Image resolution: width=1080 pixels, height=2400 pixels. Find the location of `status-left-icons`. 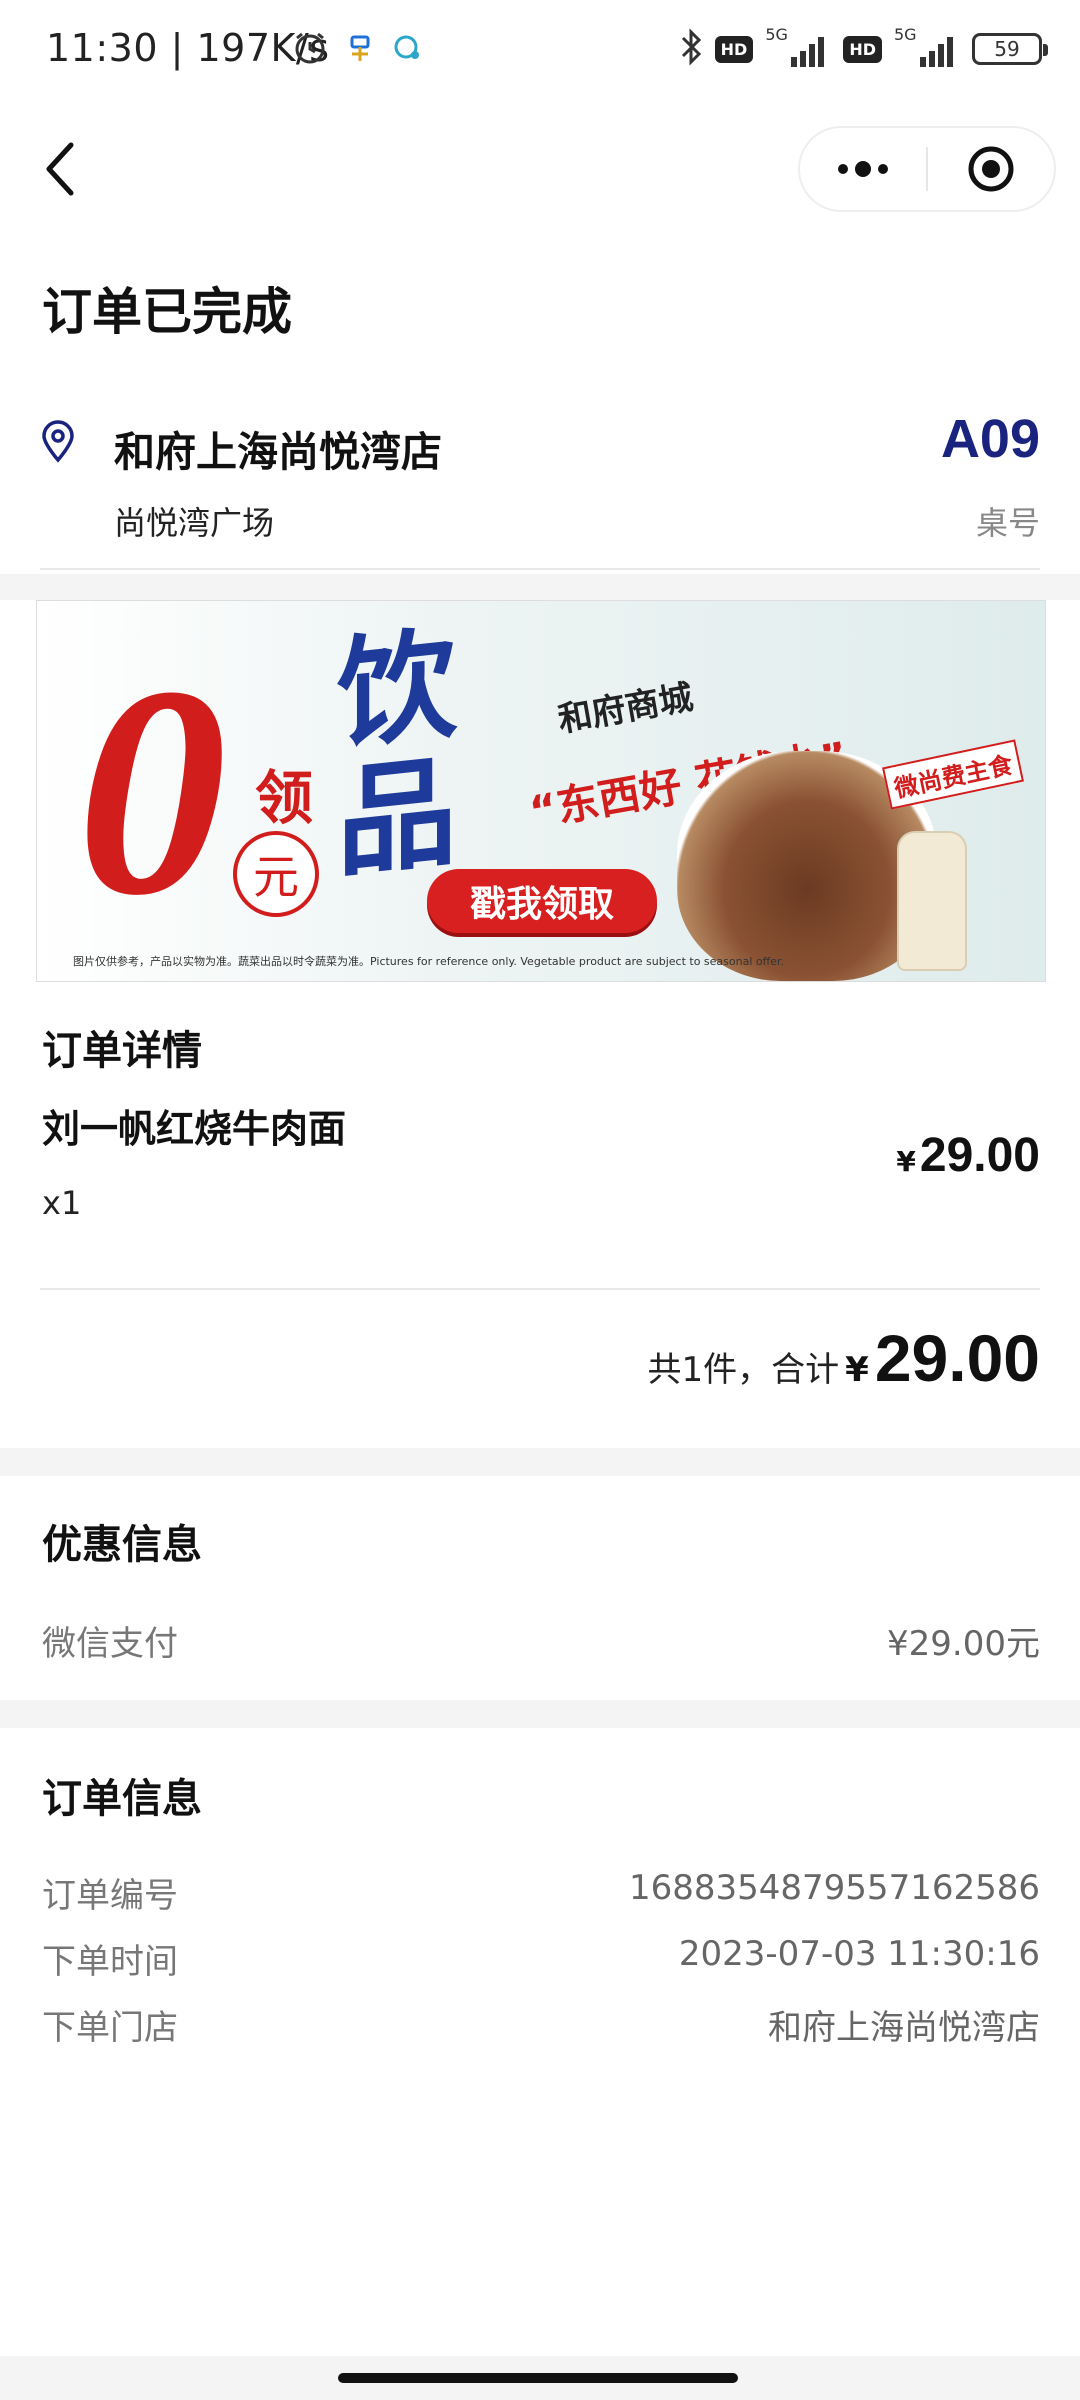

status-left-icons is located at coordinates (357, 50).